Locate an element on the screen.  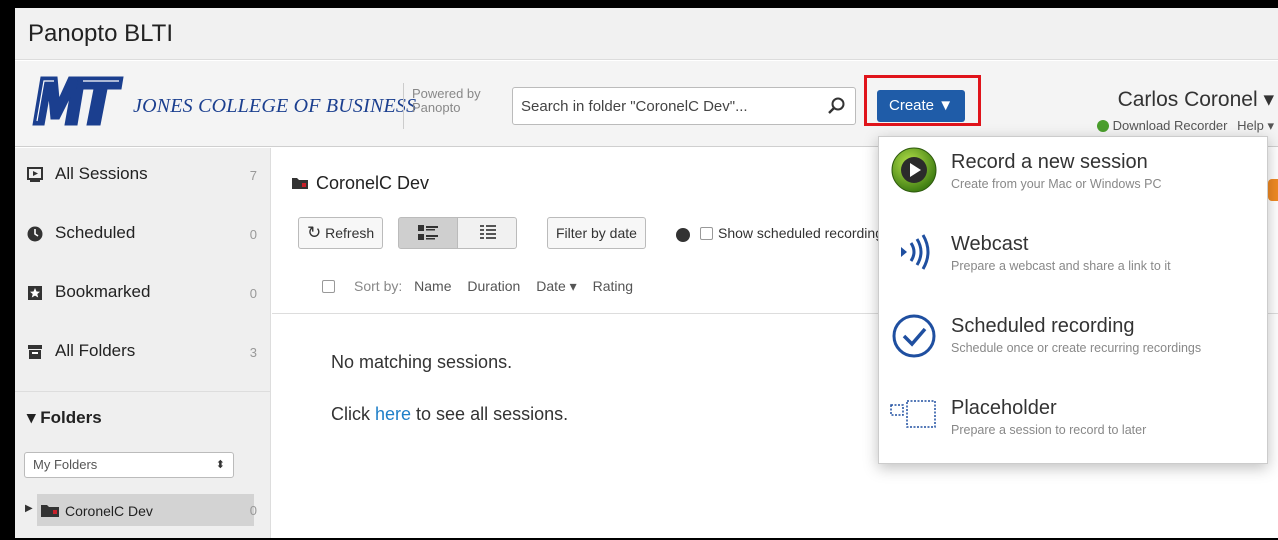
powered-by: Powered by Panopto is located at coordinates (452, 101).